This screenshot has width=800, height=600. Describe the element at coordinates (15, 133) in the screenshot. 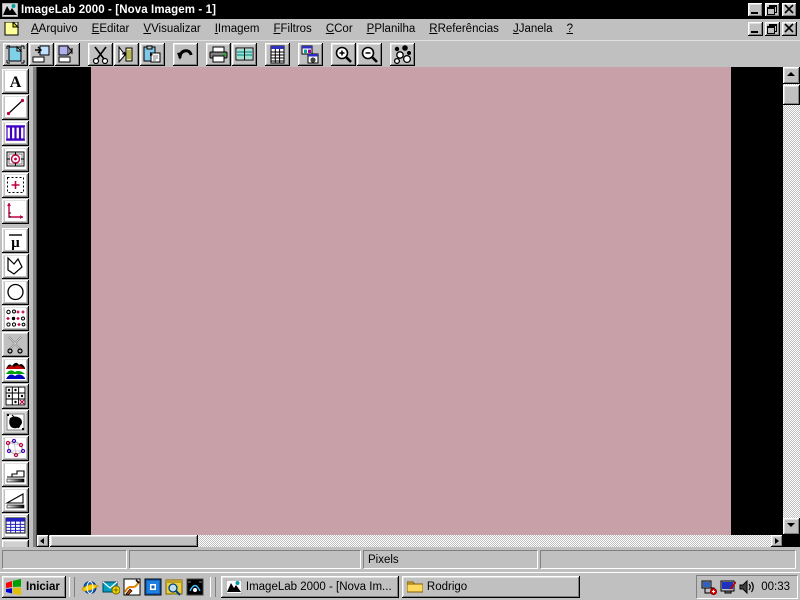

I see `tool-bars` at that location.